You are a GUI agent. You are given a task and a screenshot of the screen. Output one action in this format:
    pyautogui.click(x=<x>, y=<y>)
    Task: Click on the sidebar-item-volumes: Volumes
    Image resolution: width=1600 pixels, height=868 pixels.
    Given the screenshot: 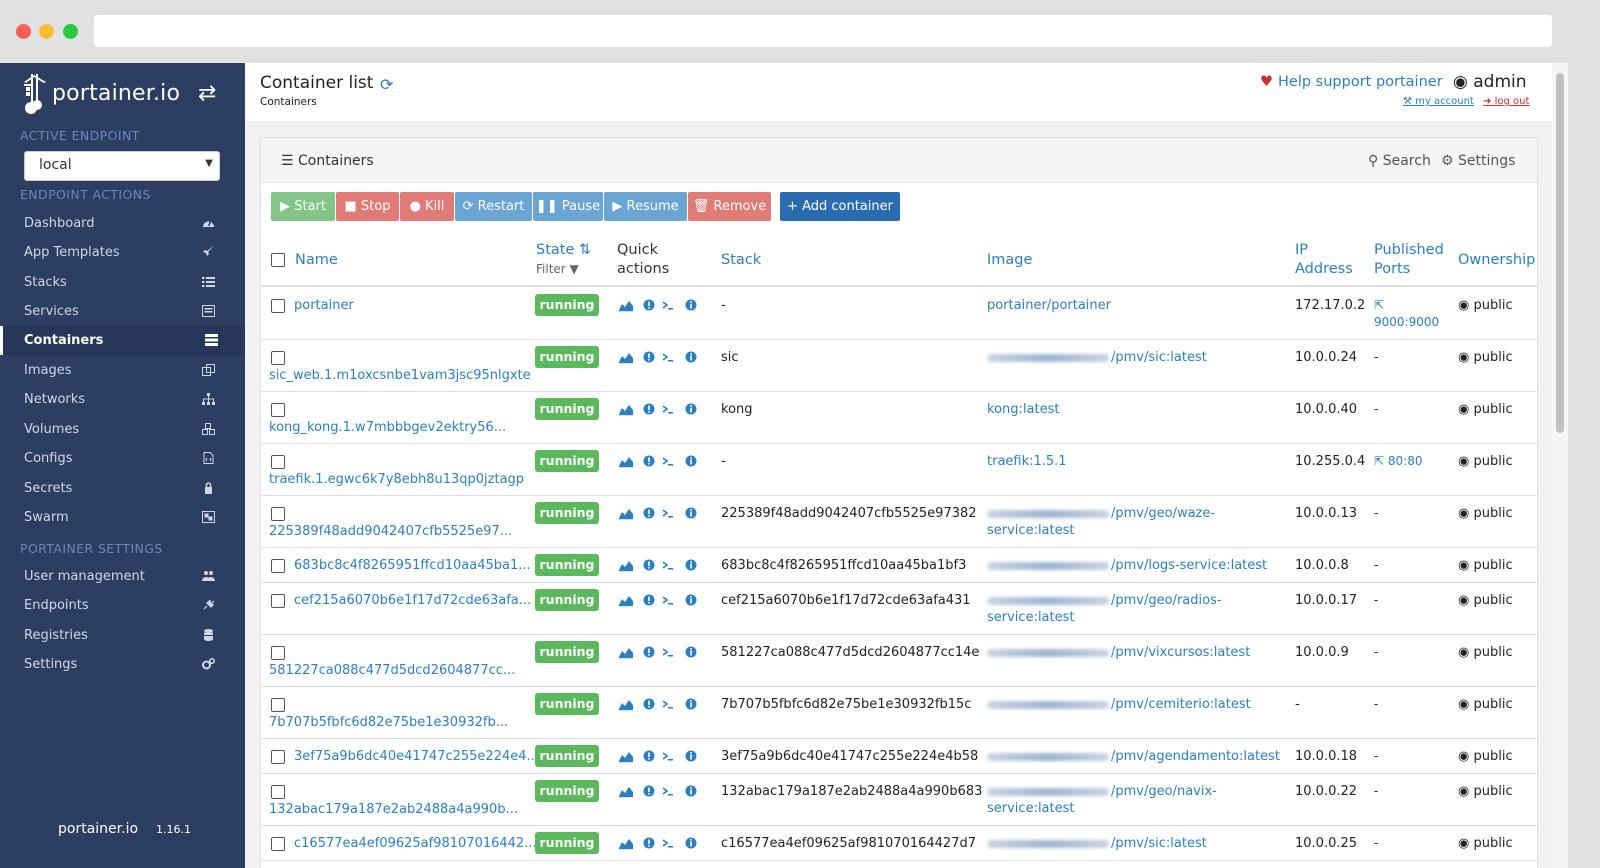 What is the action you would take?
    pyautogui.click(x=122, y=429)
    